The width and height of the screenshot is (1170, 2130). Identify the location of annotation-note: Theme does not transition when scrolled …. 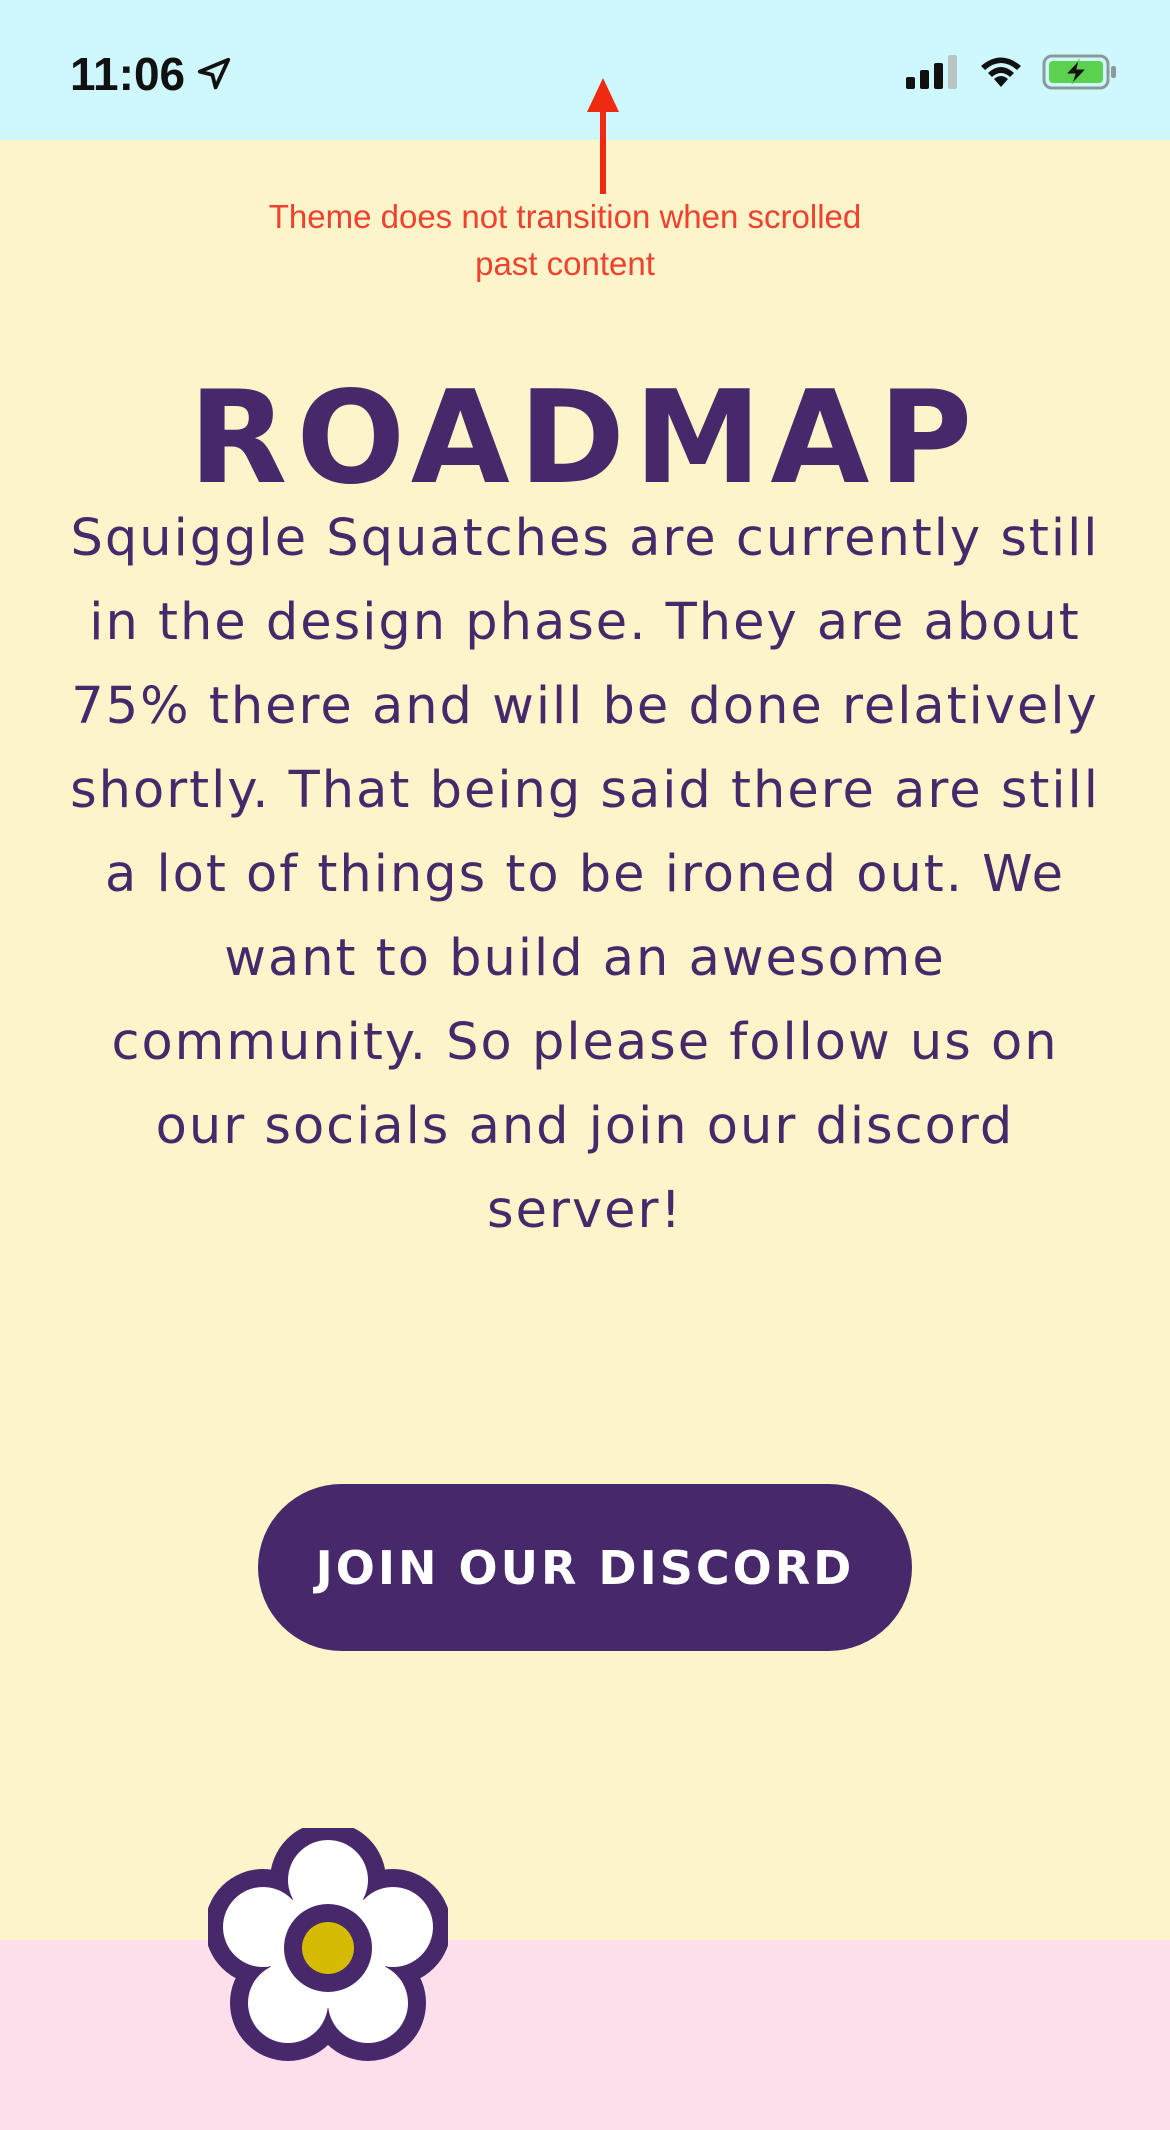
(565, 240).